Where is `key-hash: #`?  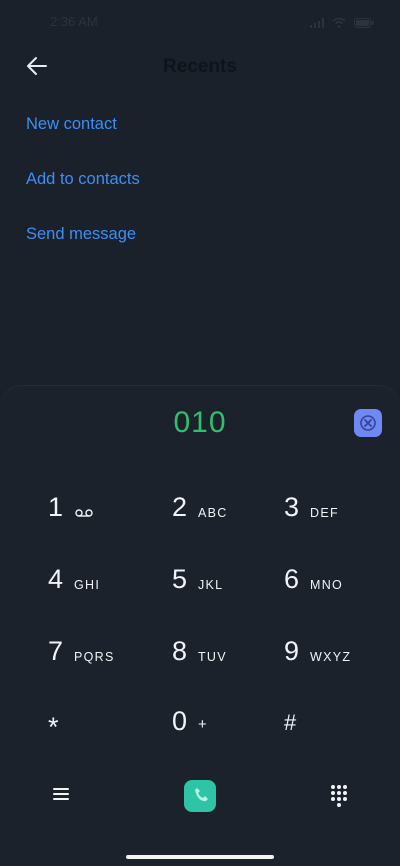 key-hash: # is located at coordinates (342, 734).